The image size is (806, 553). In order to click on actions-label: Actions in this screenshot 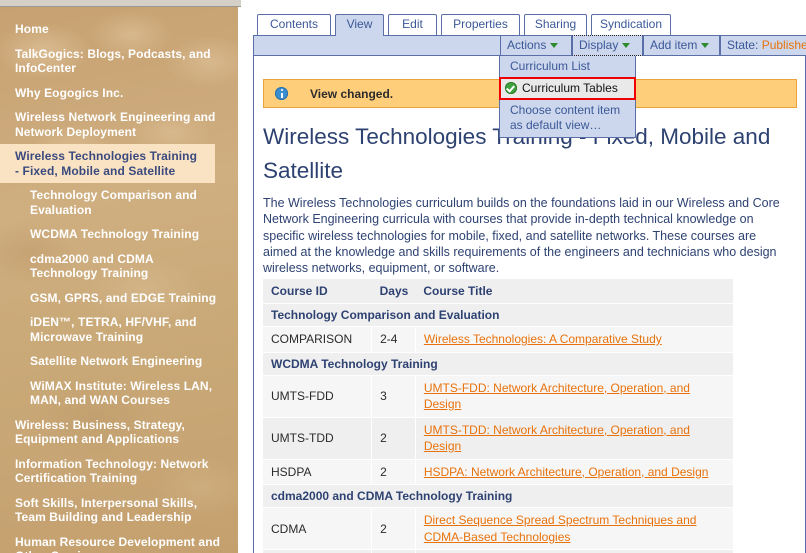, I will do `click(527, 45)`.